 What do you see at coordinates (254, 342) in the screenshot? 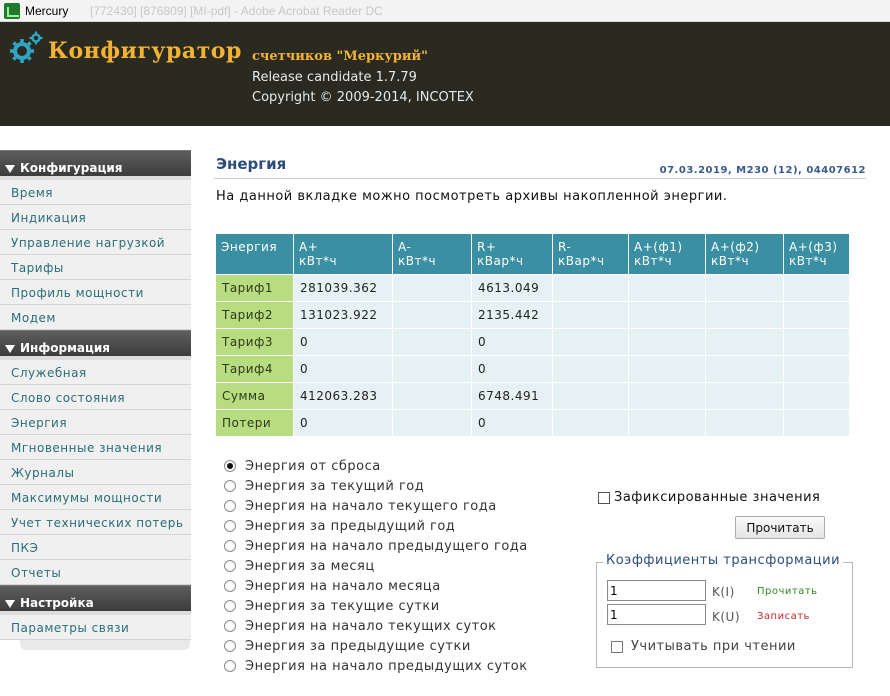
I see `row-label: Тариф3` at bounding box center [254, 342].